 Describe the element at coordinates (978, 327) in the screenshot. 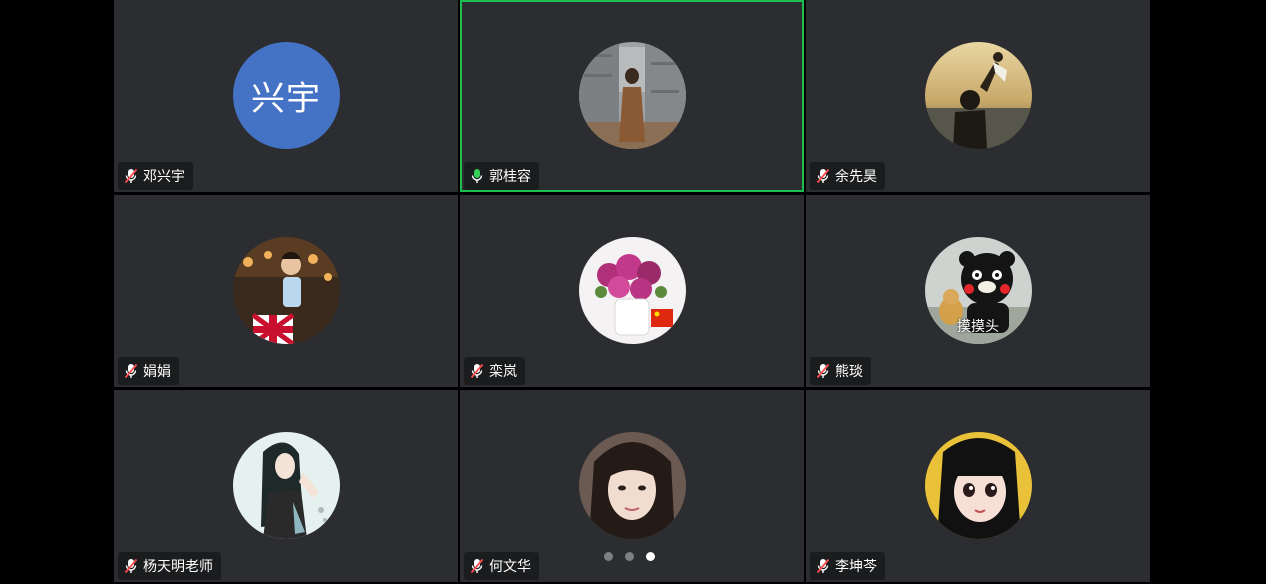

I see `avatar-caption: 摸摸头` at that location.